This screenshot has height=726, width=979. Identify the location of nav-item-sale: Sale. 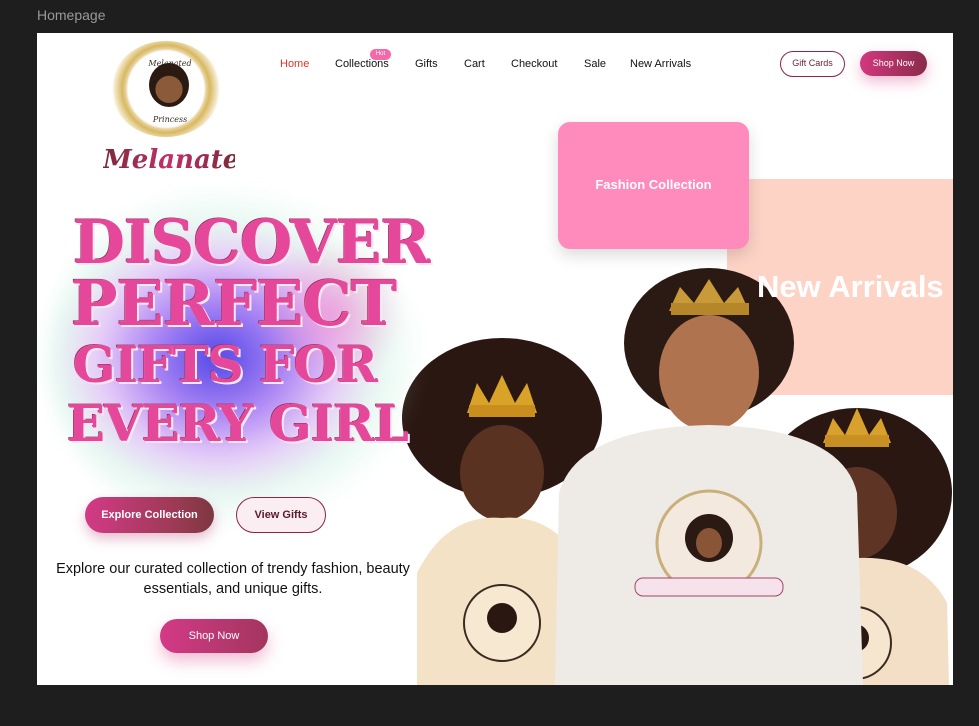
(595, 64).